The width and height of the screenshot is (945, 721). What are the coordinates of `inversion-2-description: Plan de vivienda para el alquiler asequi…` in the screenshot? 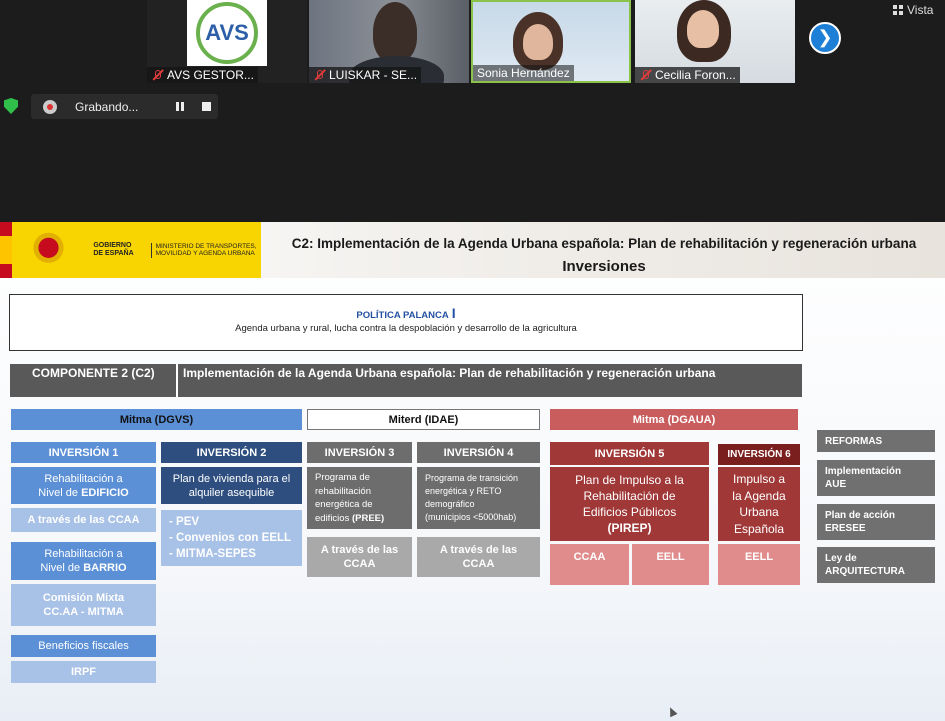 It's located at (231, 485).